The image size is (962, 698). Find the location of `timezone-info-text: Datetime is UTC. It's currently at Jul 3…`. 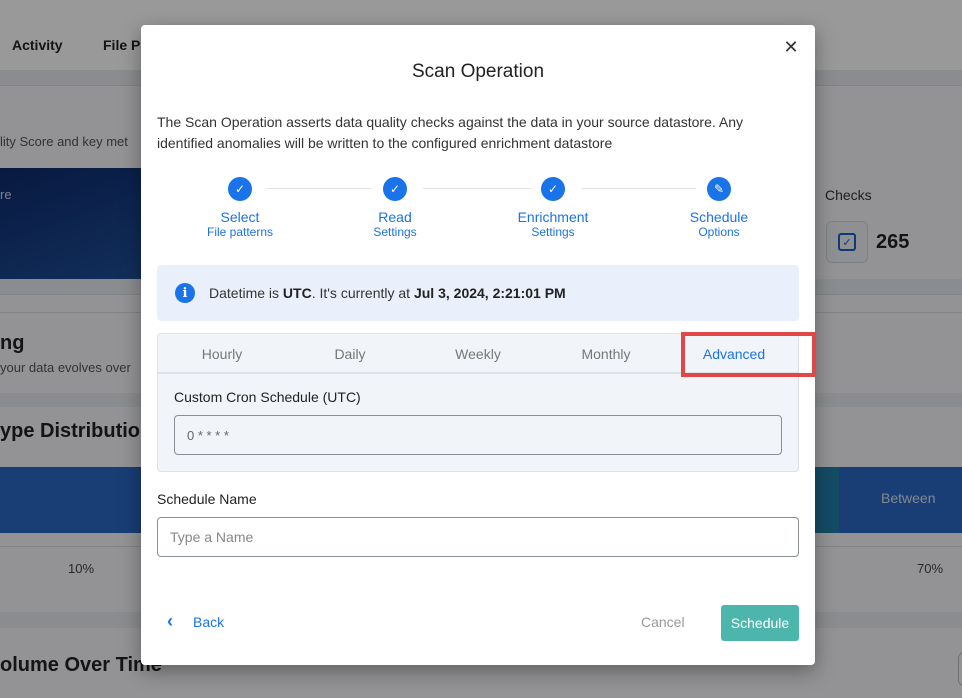

timezone-info-text: Datetime is UTC. It's currently at Jul 3… is located at coordinates (387, 293).